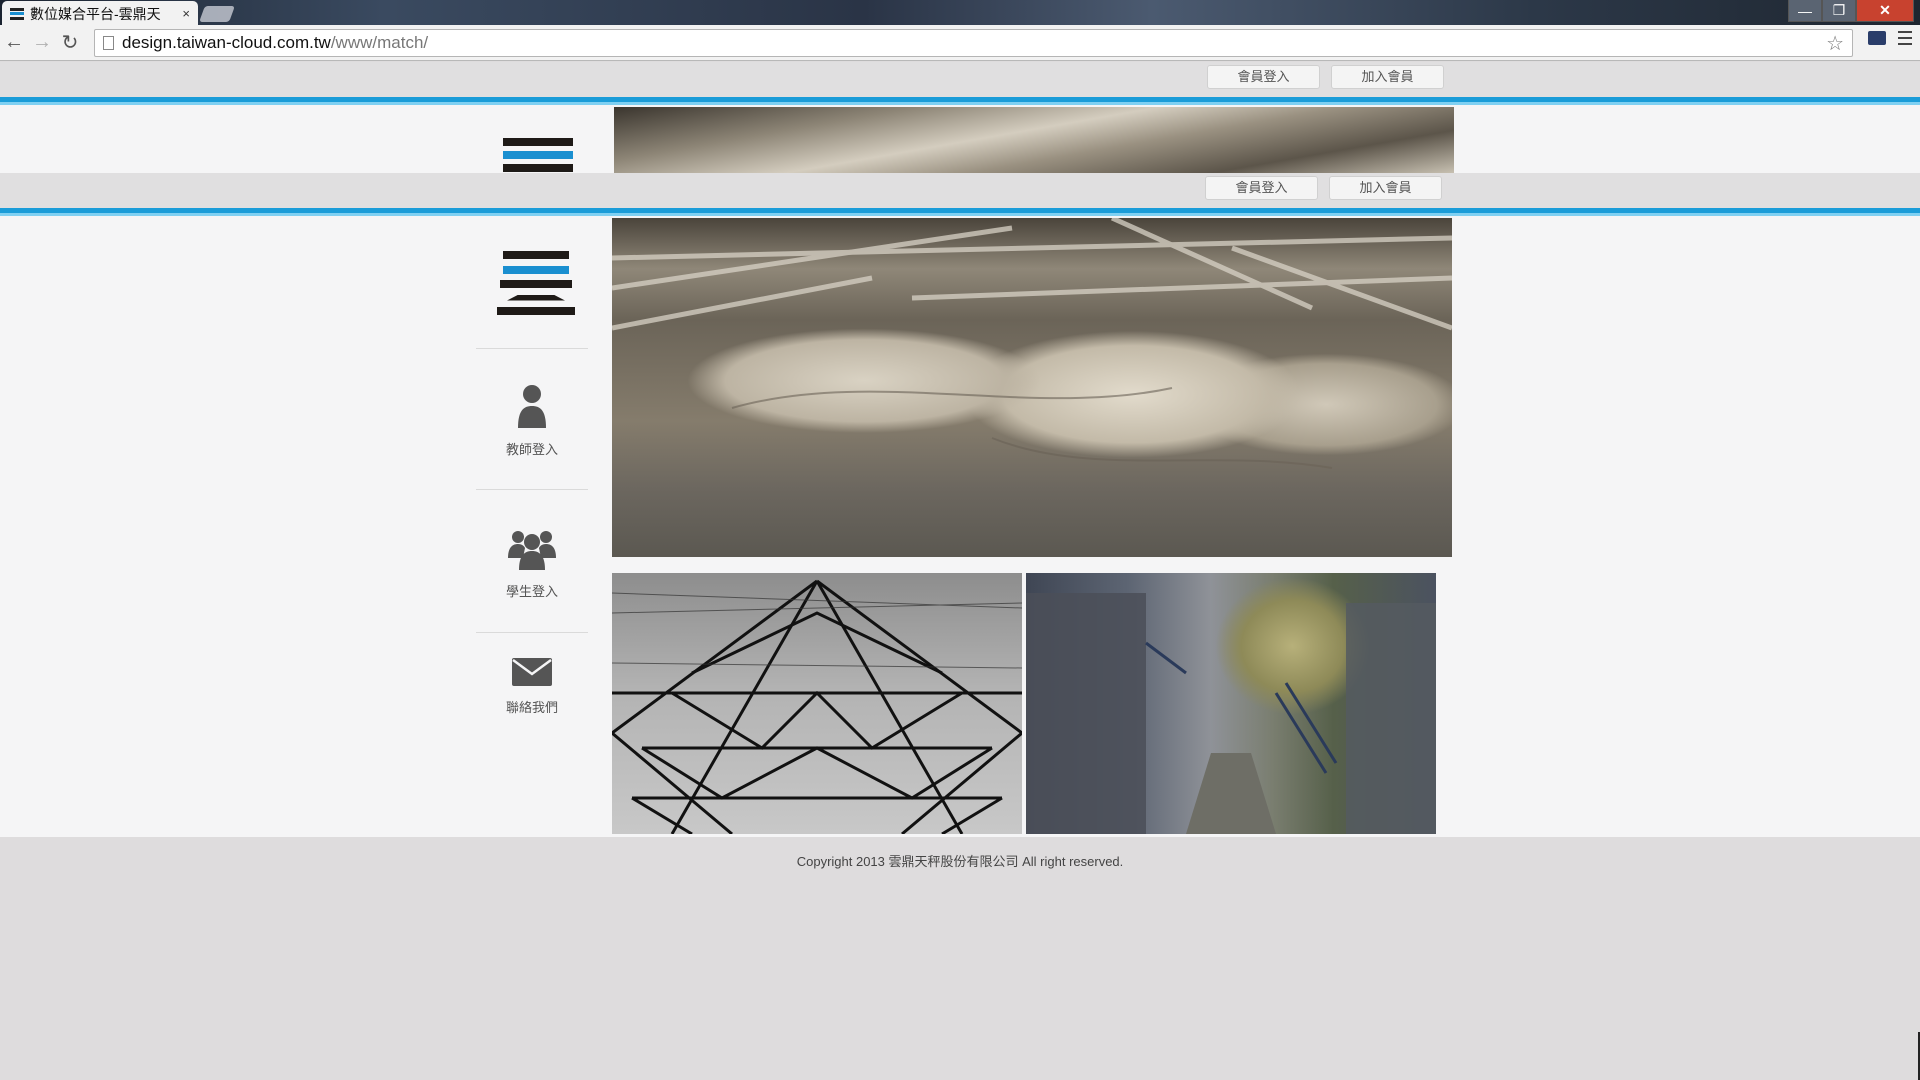 The height and width of the screenshot is (1080, 1920). Describe the element at coordinates (186, 13) in the screenshot. I see `tab-close-icon: ×` at that location.